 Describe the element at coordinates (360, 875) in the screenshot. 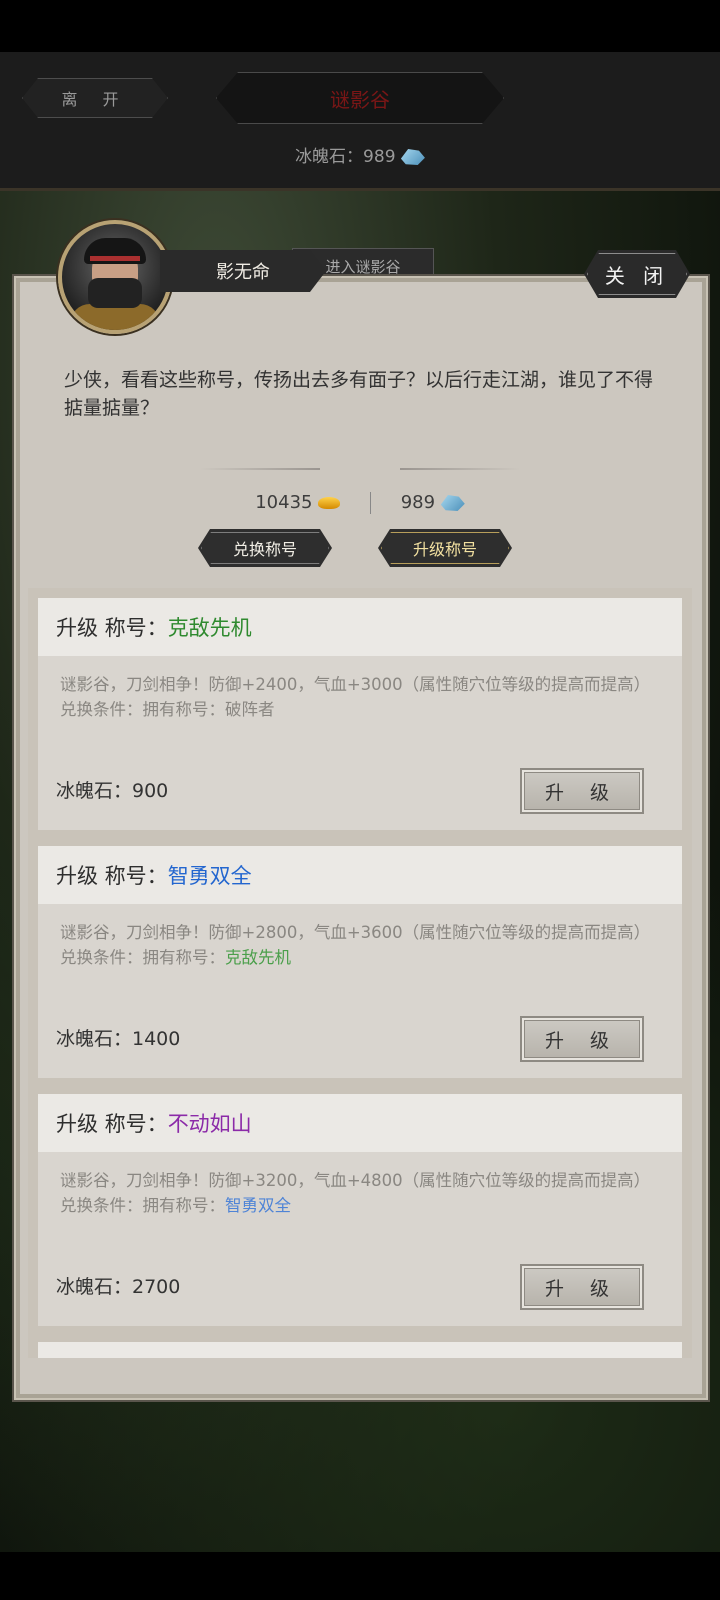

I see `card-header: 升级 称号： 智勇双全` at that location.